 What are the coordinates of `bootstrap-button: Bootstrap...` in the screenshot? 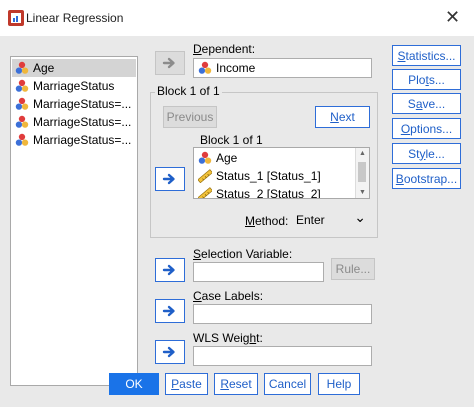 It's located at (426, 178).